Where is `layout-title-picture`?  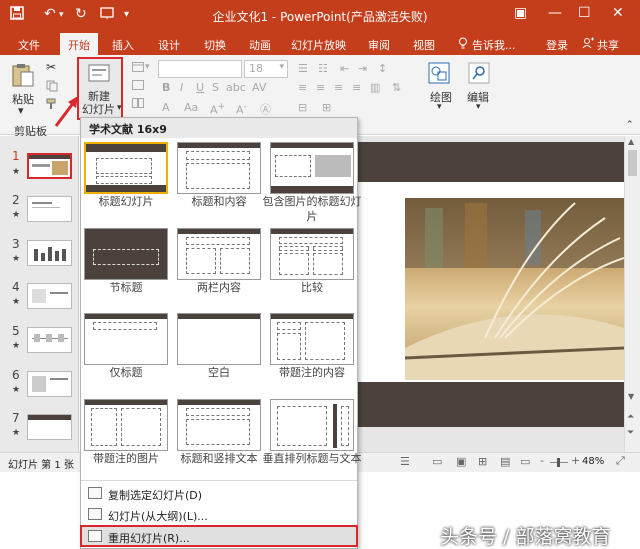
layout-title-picture is located at coordinates (312, 168).